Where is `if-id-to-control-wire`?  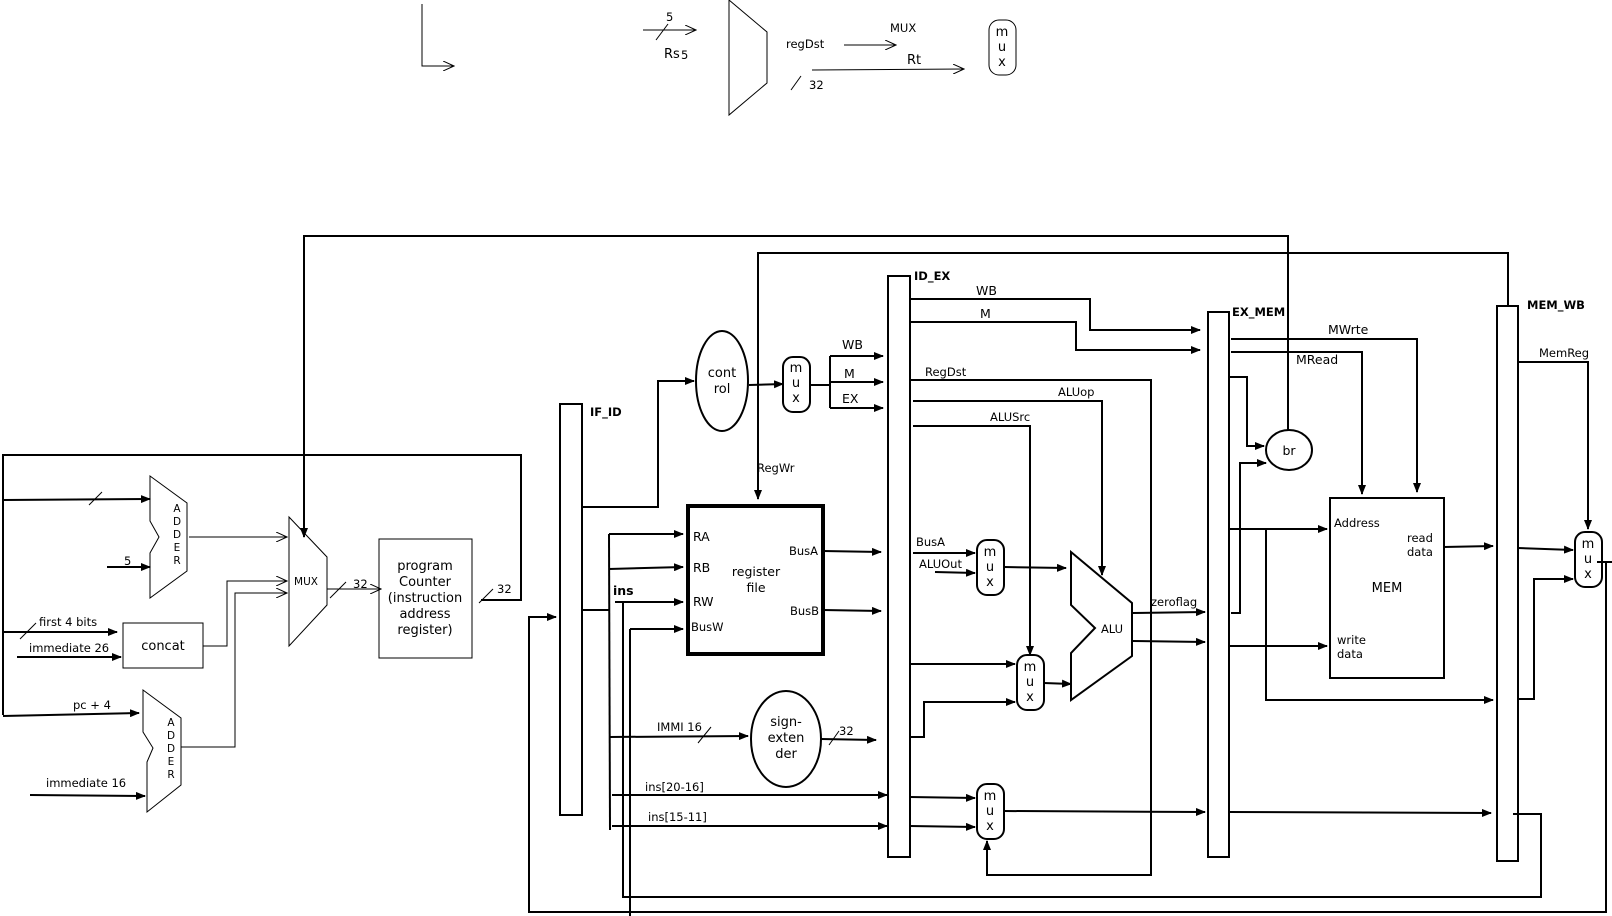 if-id-to-control-wire is located at coordinates (638, 442).